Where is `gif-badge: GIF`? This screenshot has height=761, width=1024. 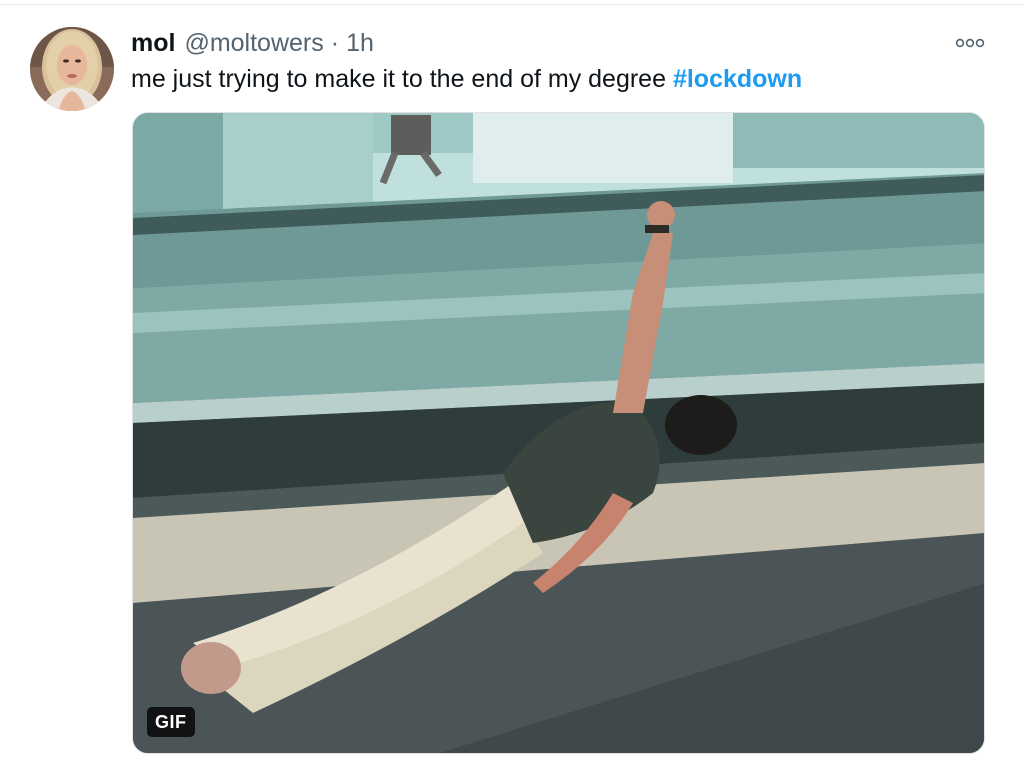
gif-badge: GIF is located at coordinates (171, 722).